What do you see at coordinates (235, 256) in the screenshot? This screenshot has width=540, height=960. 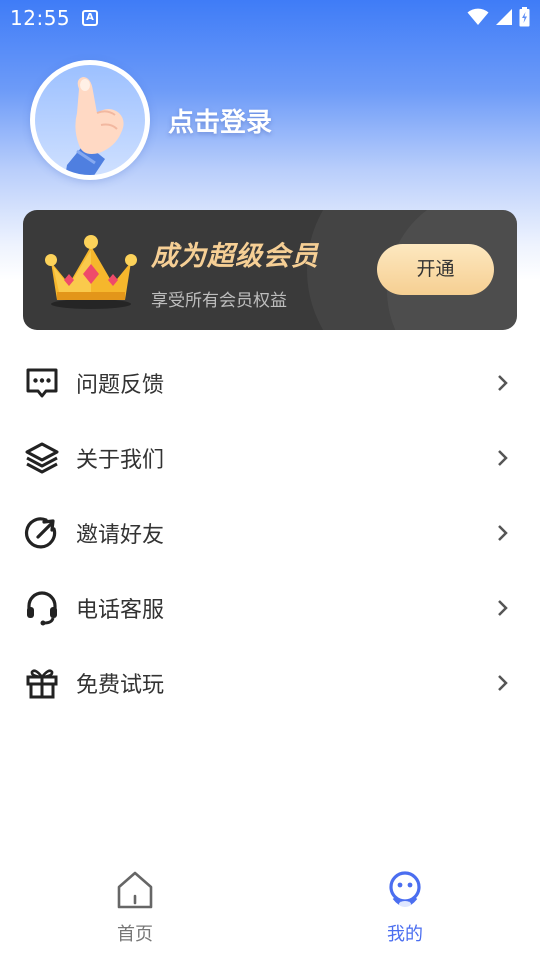 I see `vip-title: 成为超级会员` at bounding box center [235, 256].